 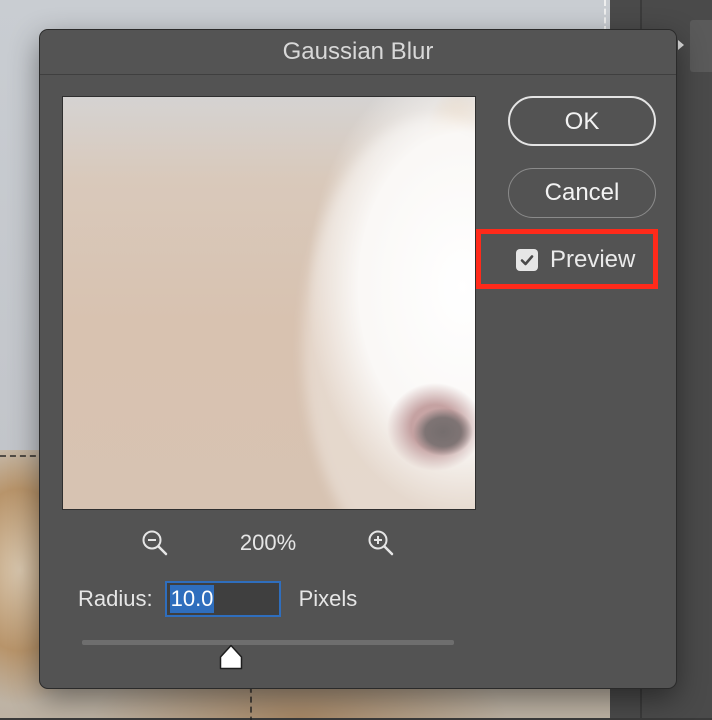 What do you see at coordinates (192, 599) in the screenshot?
I see `radius-value: 10.0` at bounding box center [192, 599].